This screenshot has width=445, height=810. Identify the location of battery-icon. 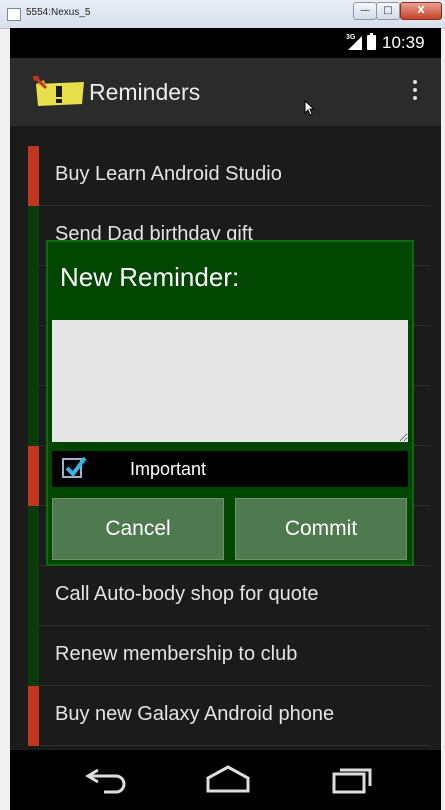
(371, 41).